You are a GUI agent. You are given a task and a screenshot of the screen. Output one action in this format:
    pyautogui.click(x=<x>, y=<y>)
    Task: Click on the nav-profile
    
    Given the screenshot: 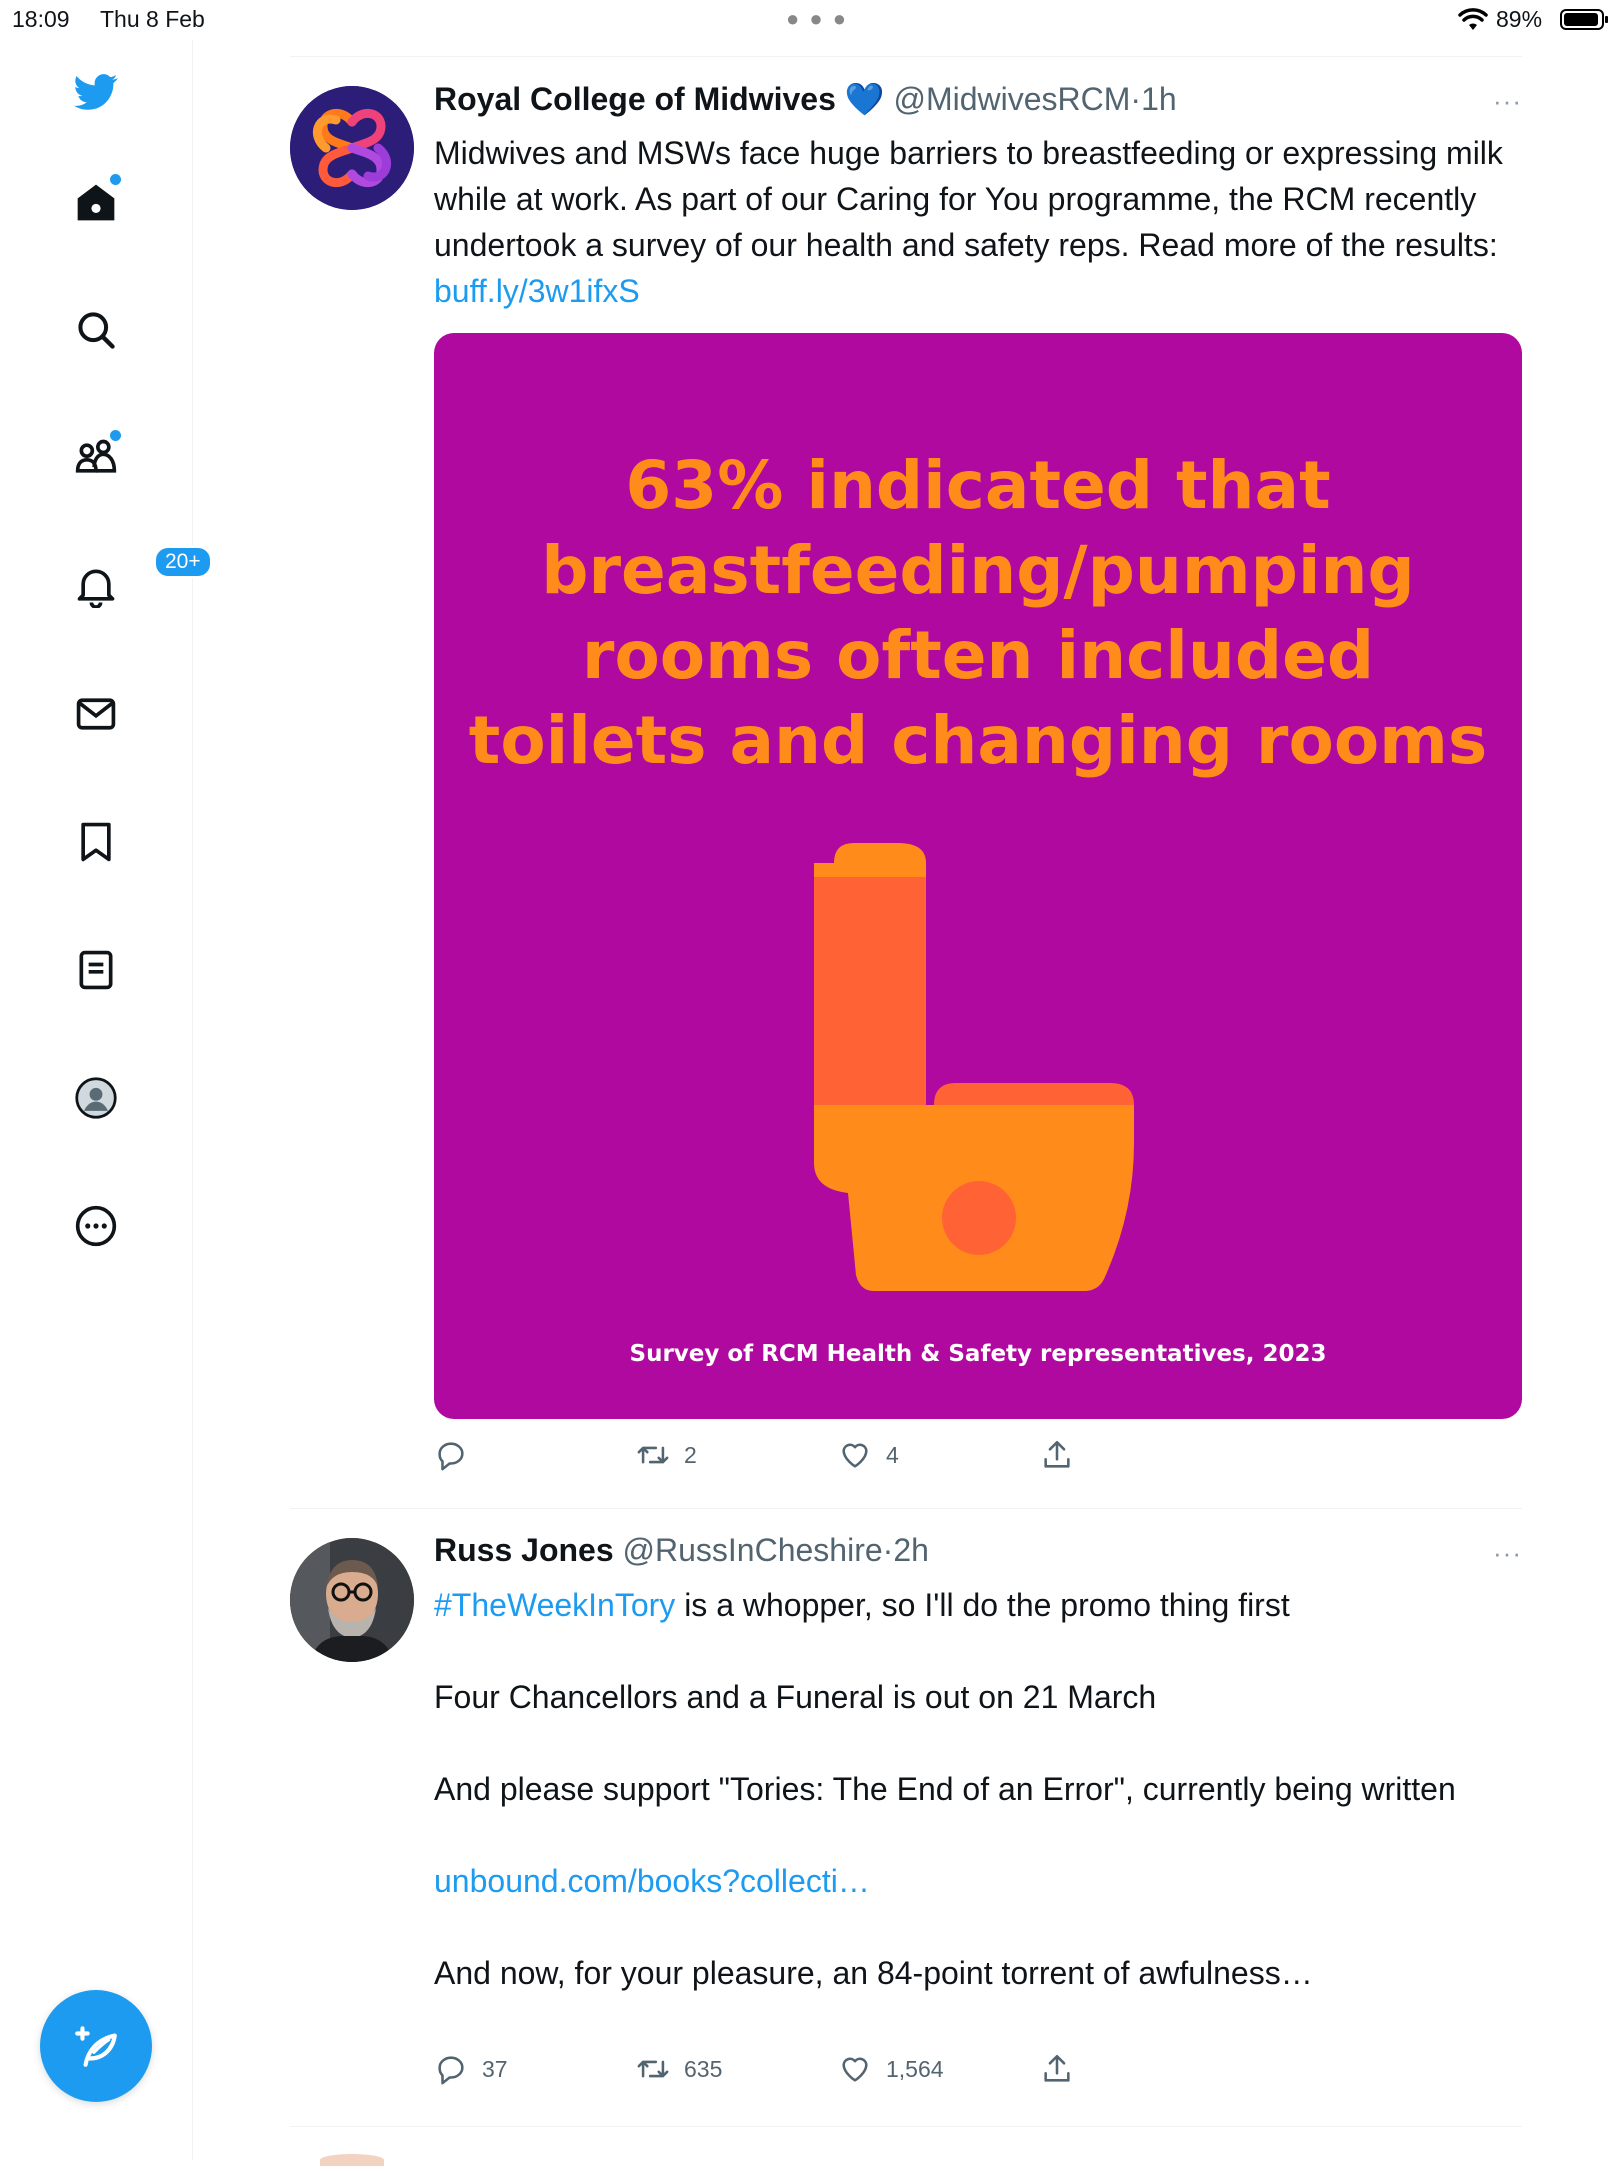 What is the action you would take?
    pyautogui.click(x=96, y=1098)
    